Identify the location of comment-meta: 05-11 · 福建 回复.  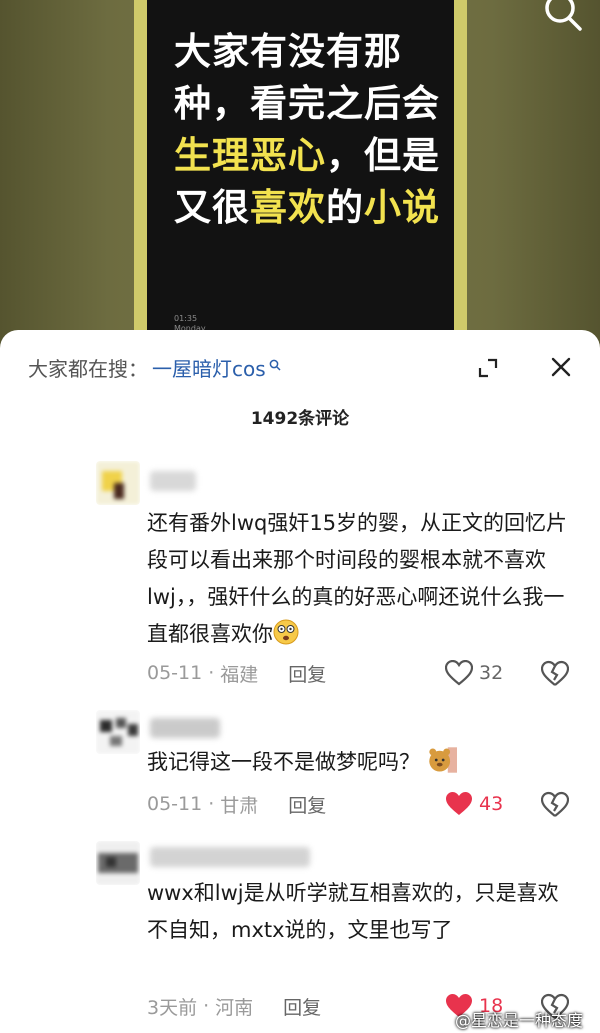
(236, 673).